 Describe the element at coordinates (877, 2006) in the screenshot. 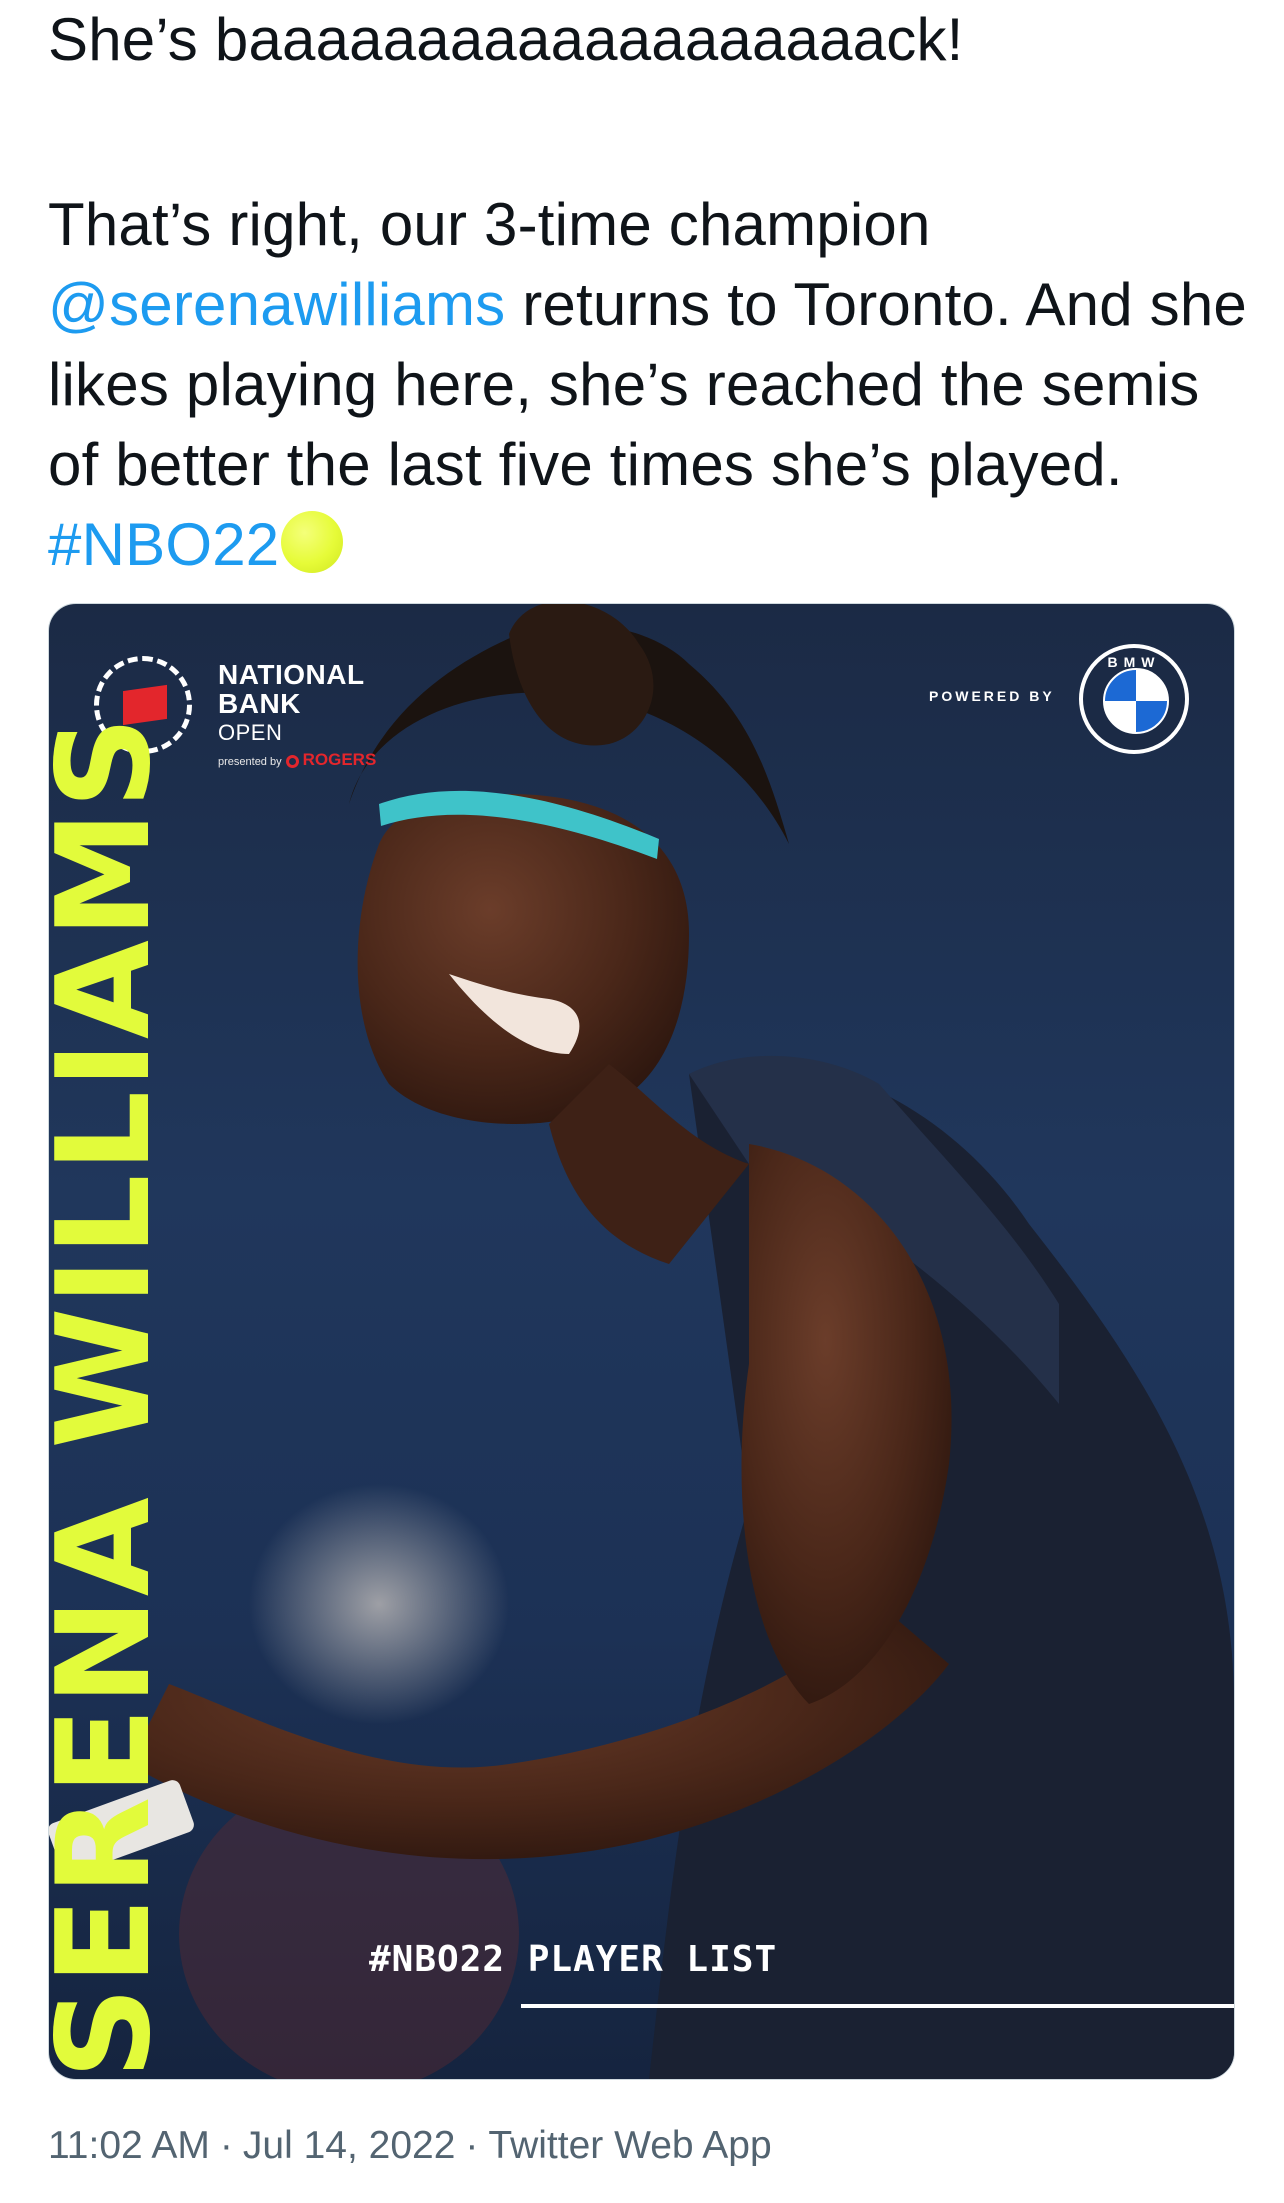

I see `caption-underline` at that location.